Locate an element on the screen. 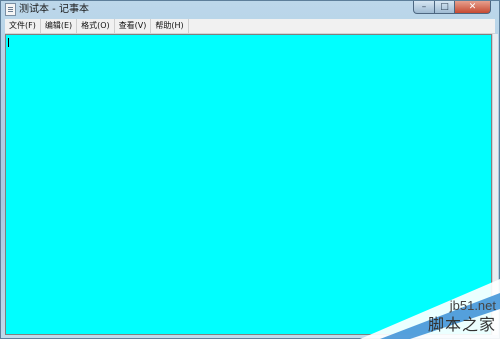 The width and height of the screenshot is (500, 339). menu-edit: 编辑(E) is located at coordinates (59, 26).